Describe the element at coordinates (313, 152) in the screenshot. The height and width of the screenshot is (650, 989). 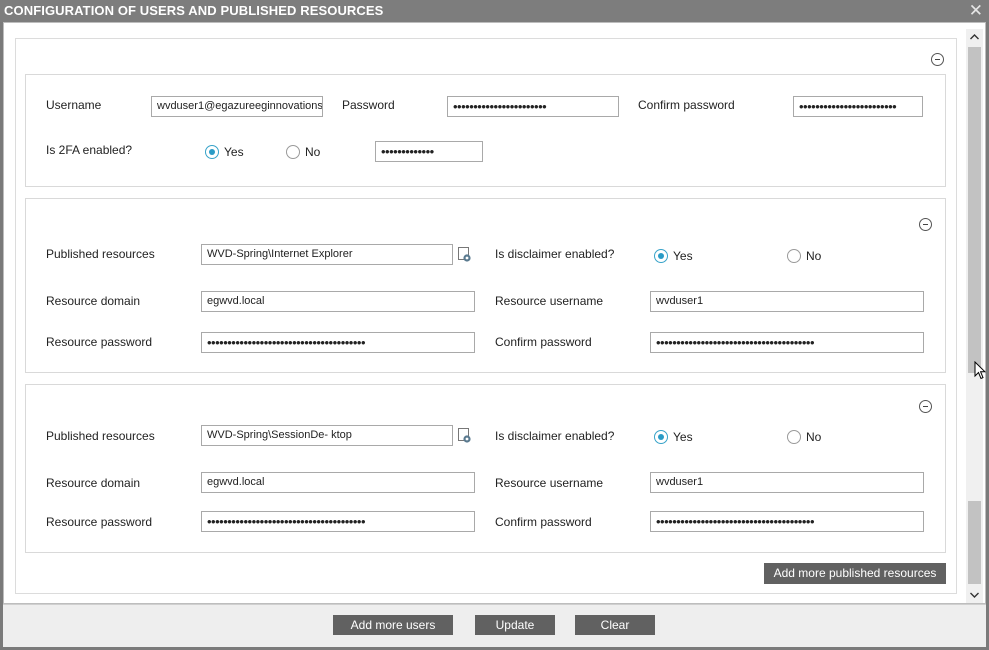
I see `twofa-no-label: No` at that location.